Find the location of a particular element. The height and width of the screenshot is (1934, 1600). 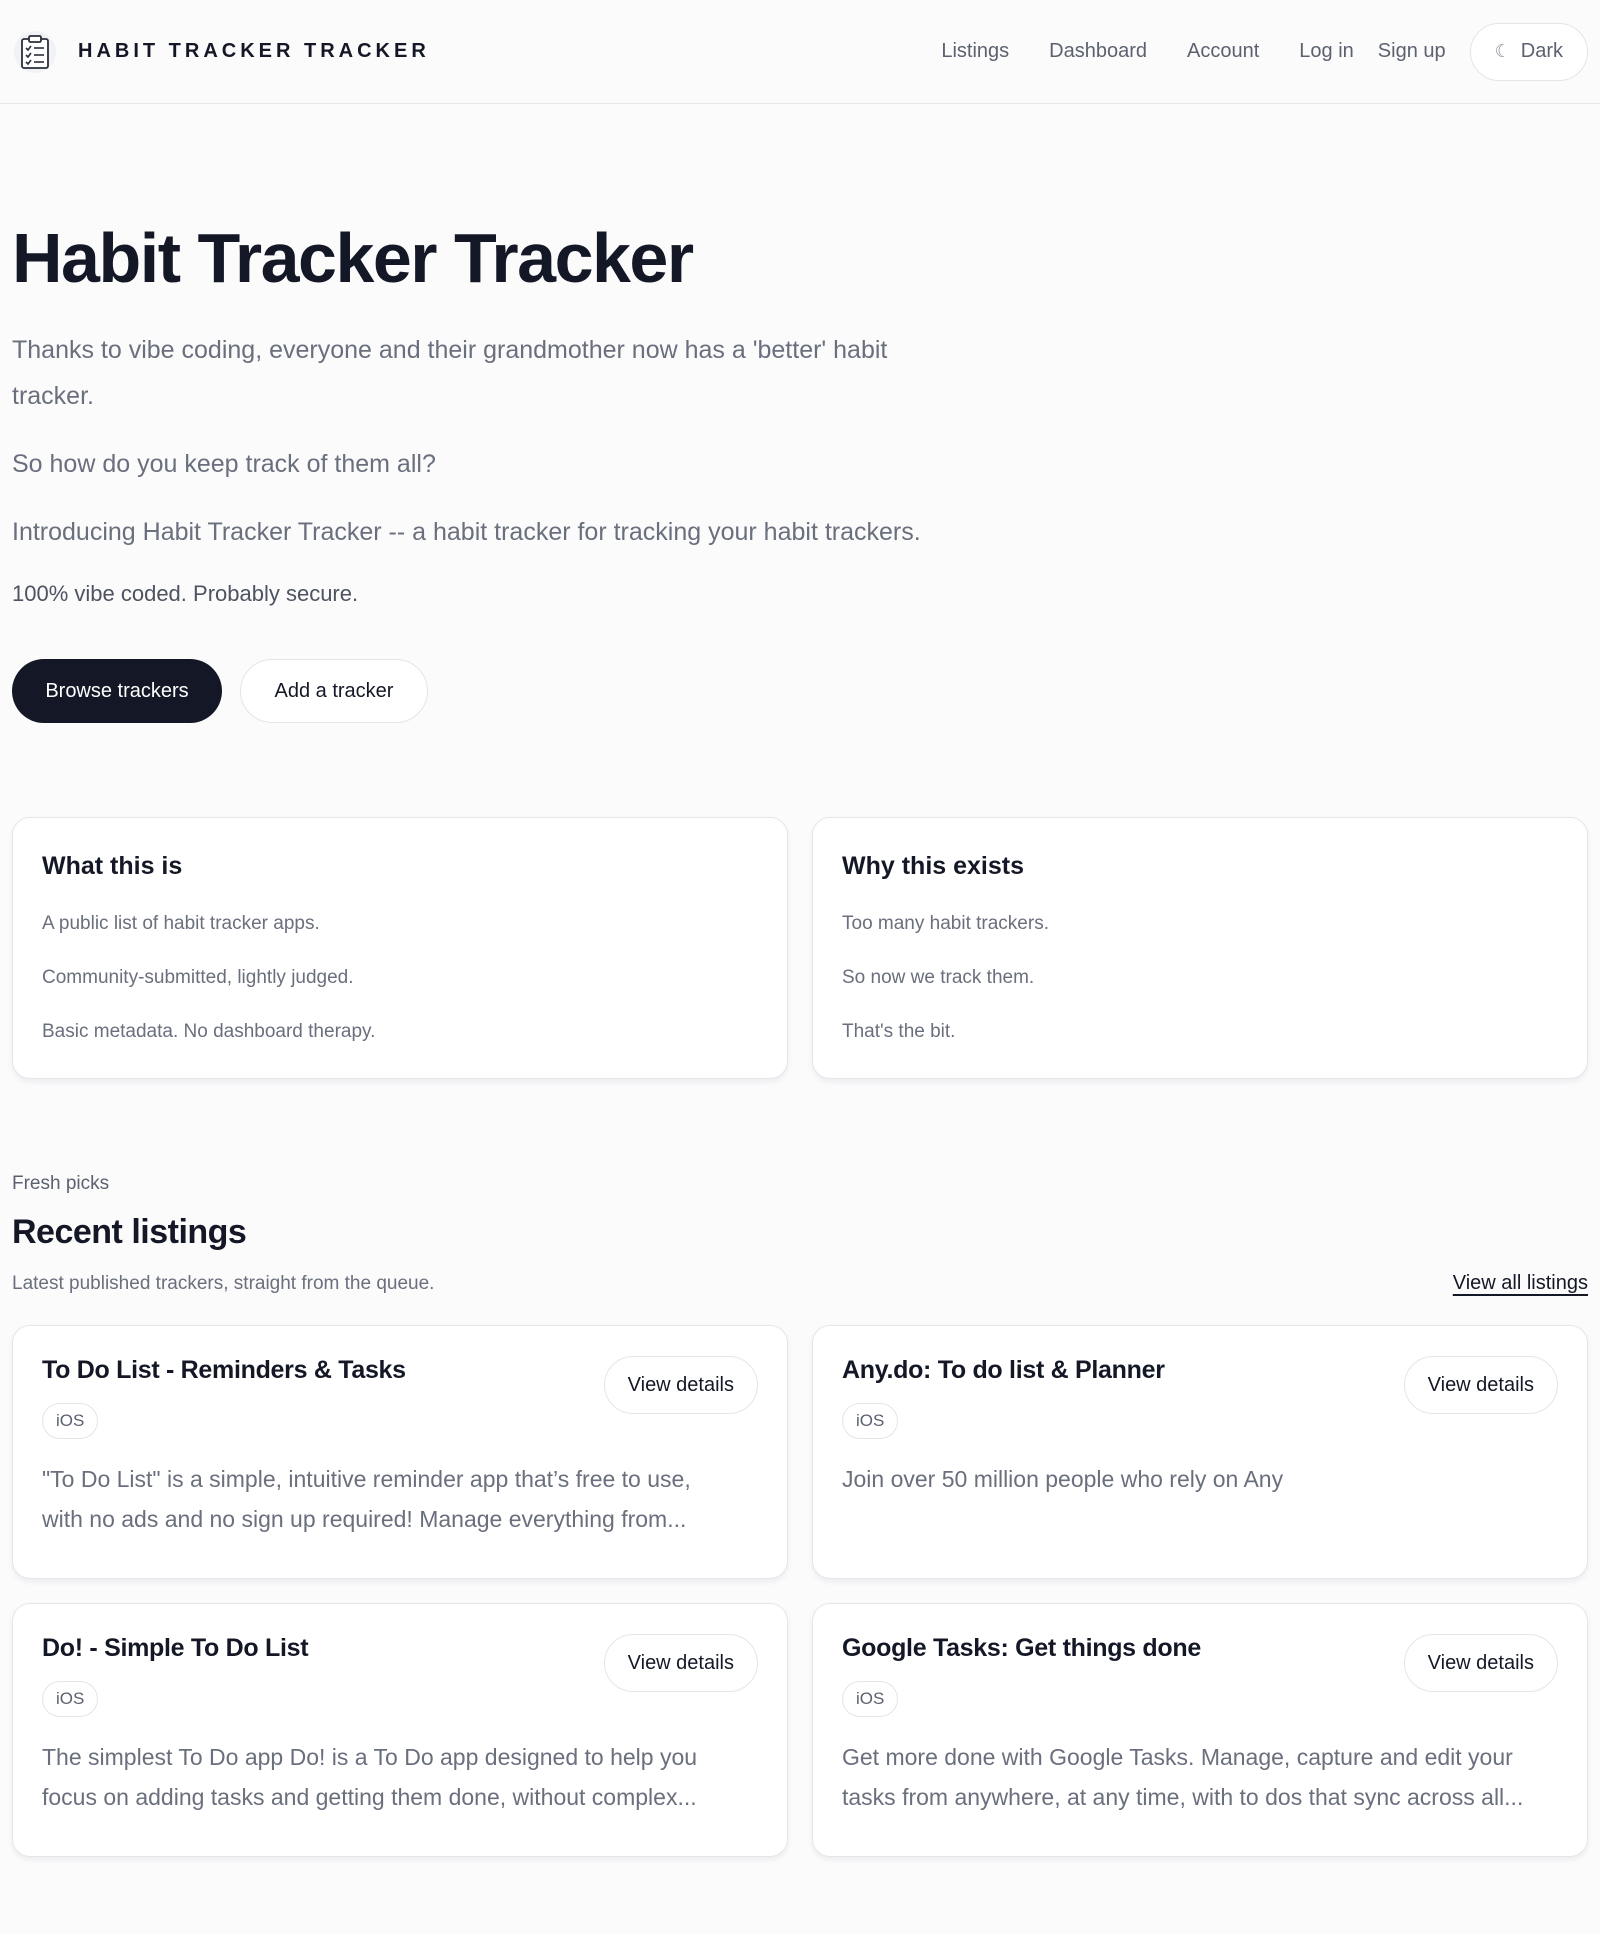

brand-name: HABIT TRACKER TRACKER is located at coordinates (254, 51).